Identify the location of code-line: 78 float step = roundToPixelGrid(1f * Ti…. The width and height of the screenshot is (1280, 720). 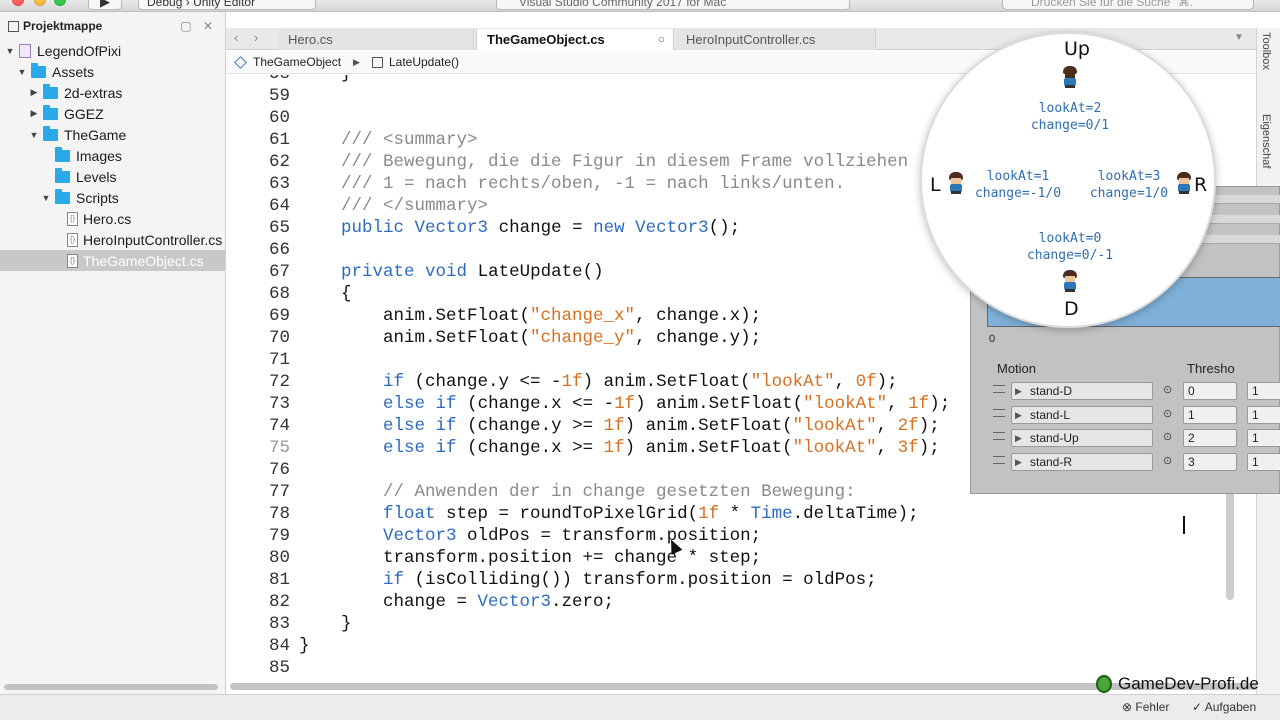
(743, 514).